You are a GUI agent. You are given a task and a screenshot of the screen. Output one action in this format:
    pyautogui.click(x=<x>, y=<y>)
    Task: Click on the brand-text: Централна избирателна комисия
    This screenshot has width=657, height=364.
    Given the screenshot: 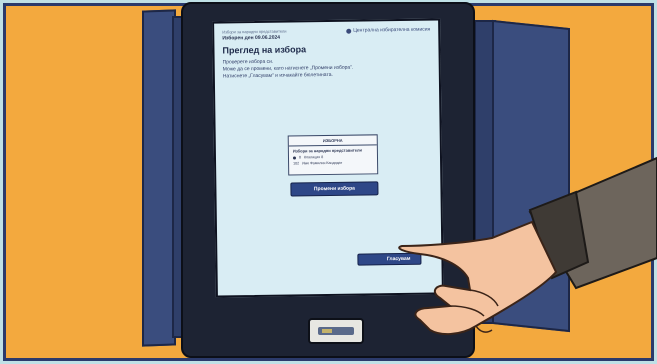 What is the action you would take?
    pyautogui.click(x=392, y=30)
    